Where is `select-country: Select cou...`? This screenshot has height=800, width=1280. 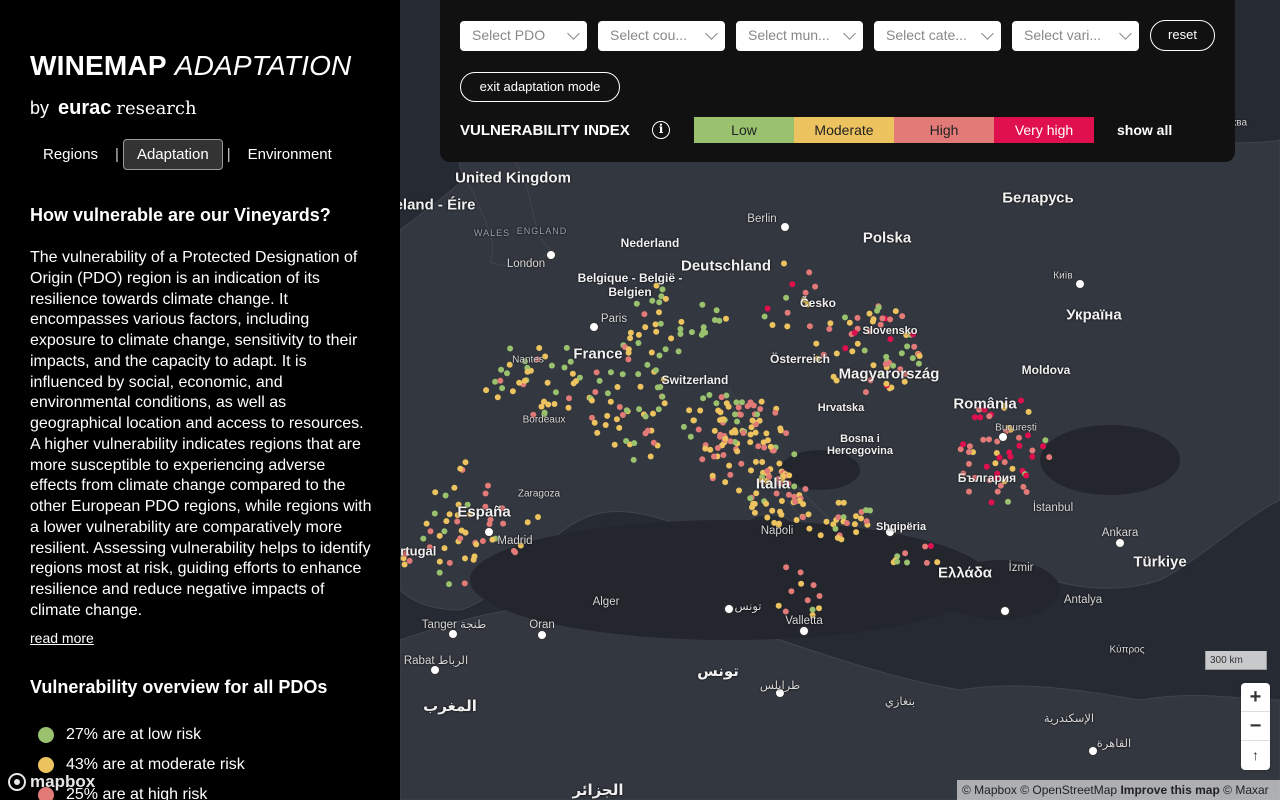 select-country: Select cou... is located at coordinates (661, 36).